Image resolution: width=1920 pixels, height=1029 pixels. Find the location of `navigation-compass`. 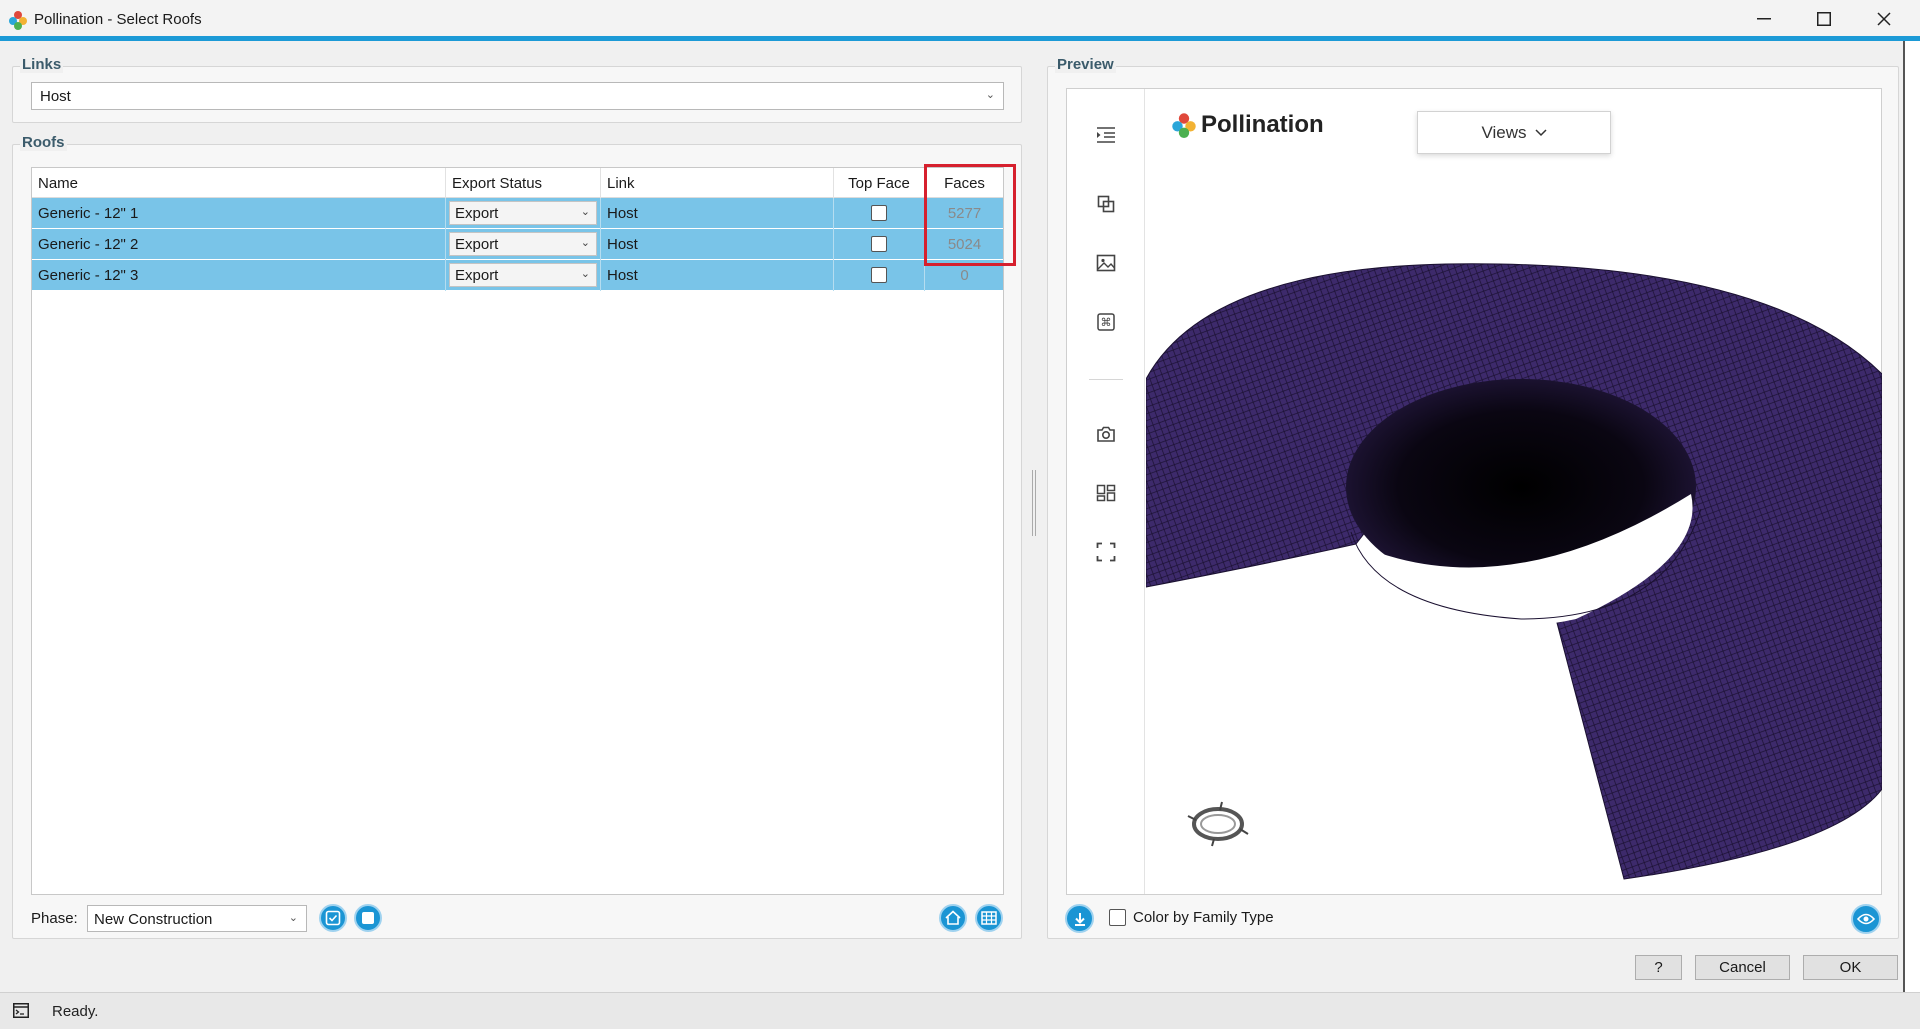

navigation-compass is located at coordinates (1218, 824).